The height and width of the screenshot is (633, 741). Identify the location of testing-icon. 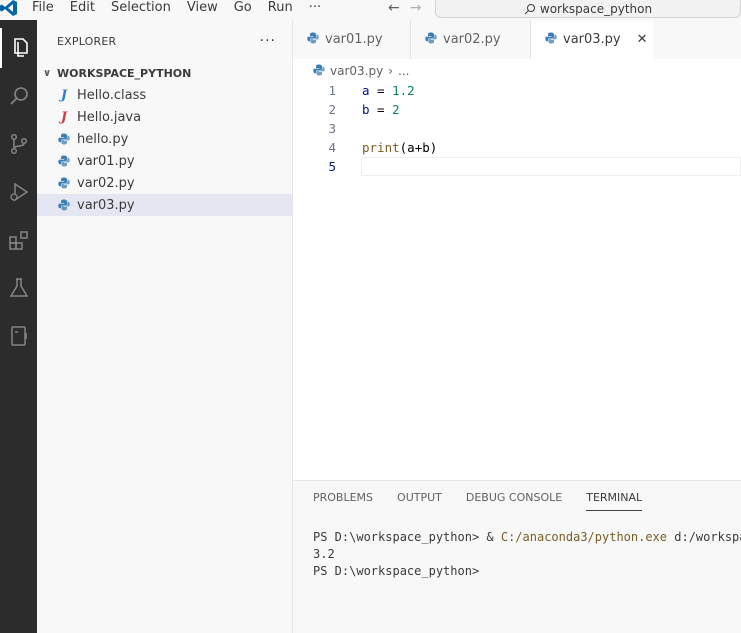
(18, 288).